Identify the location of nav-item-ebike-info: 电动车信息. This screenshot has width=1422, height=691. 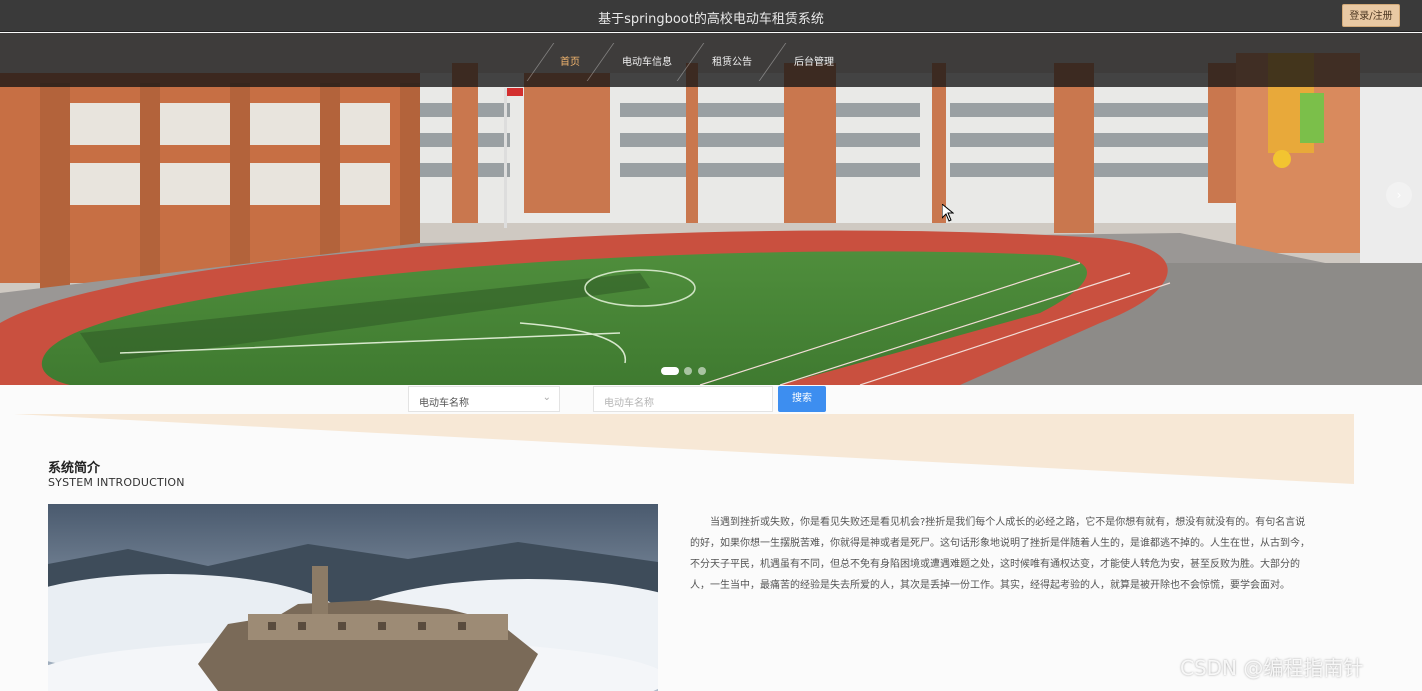
(647, 60).